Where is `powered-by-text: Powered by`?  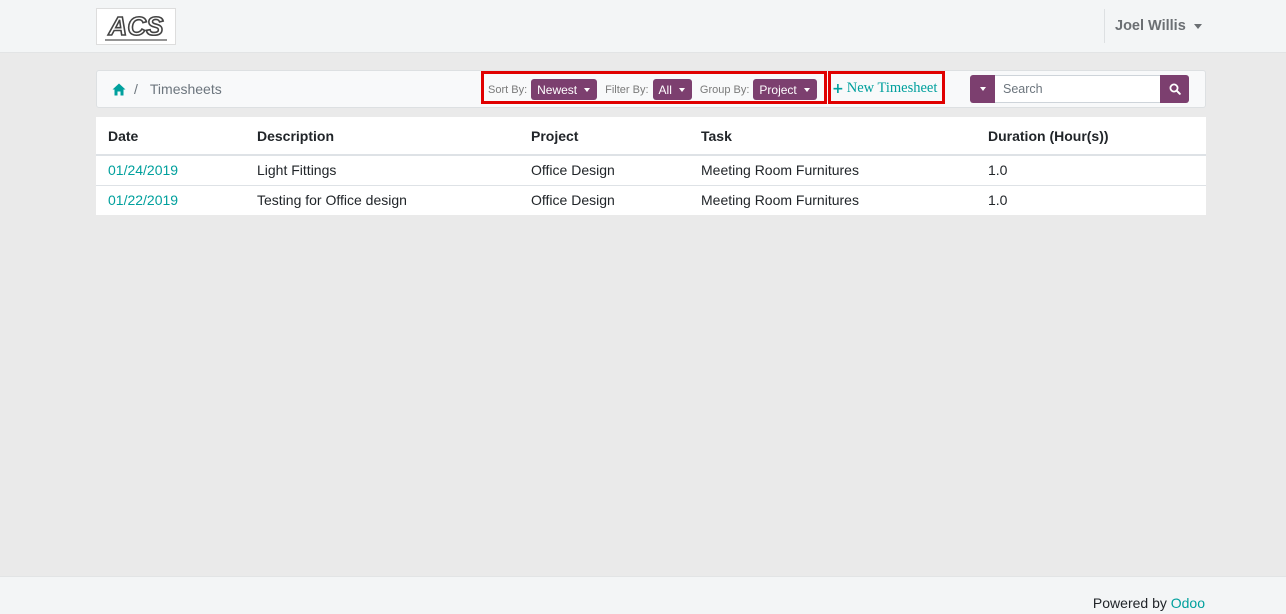
powered-by-text: Powered by is located at coordinates (1129, 603).